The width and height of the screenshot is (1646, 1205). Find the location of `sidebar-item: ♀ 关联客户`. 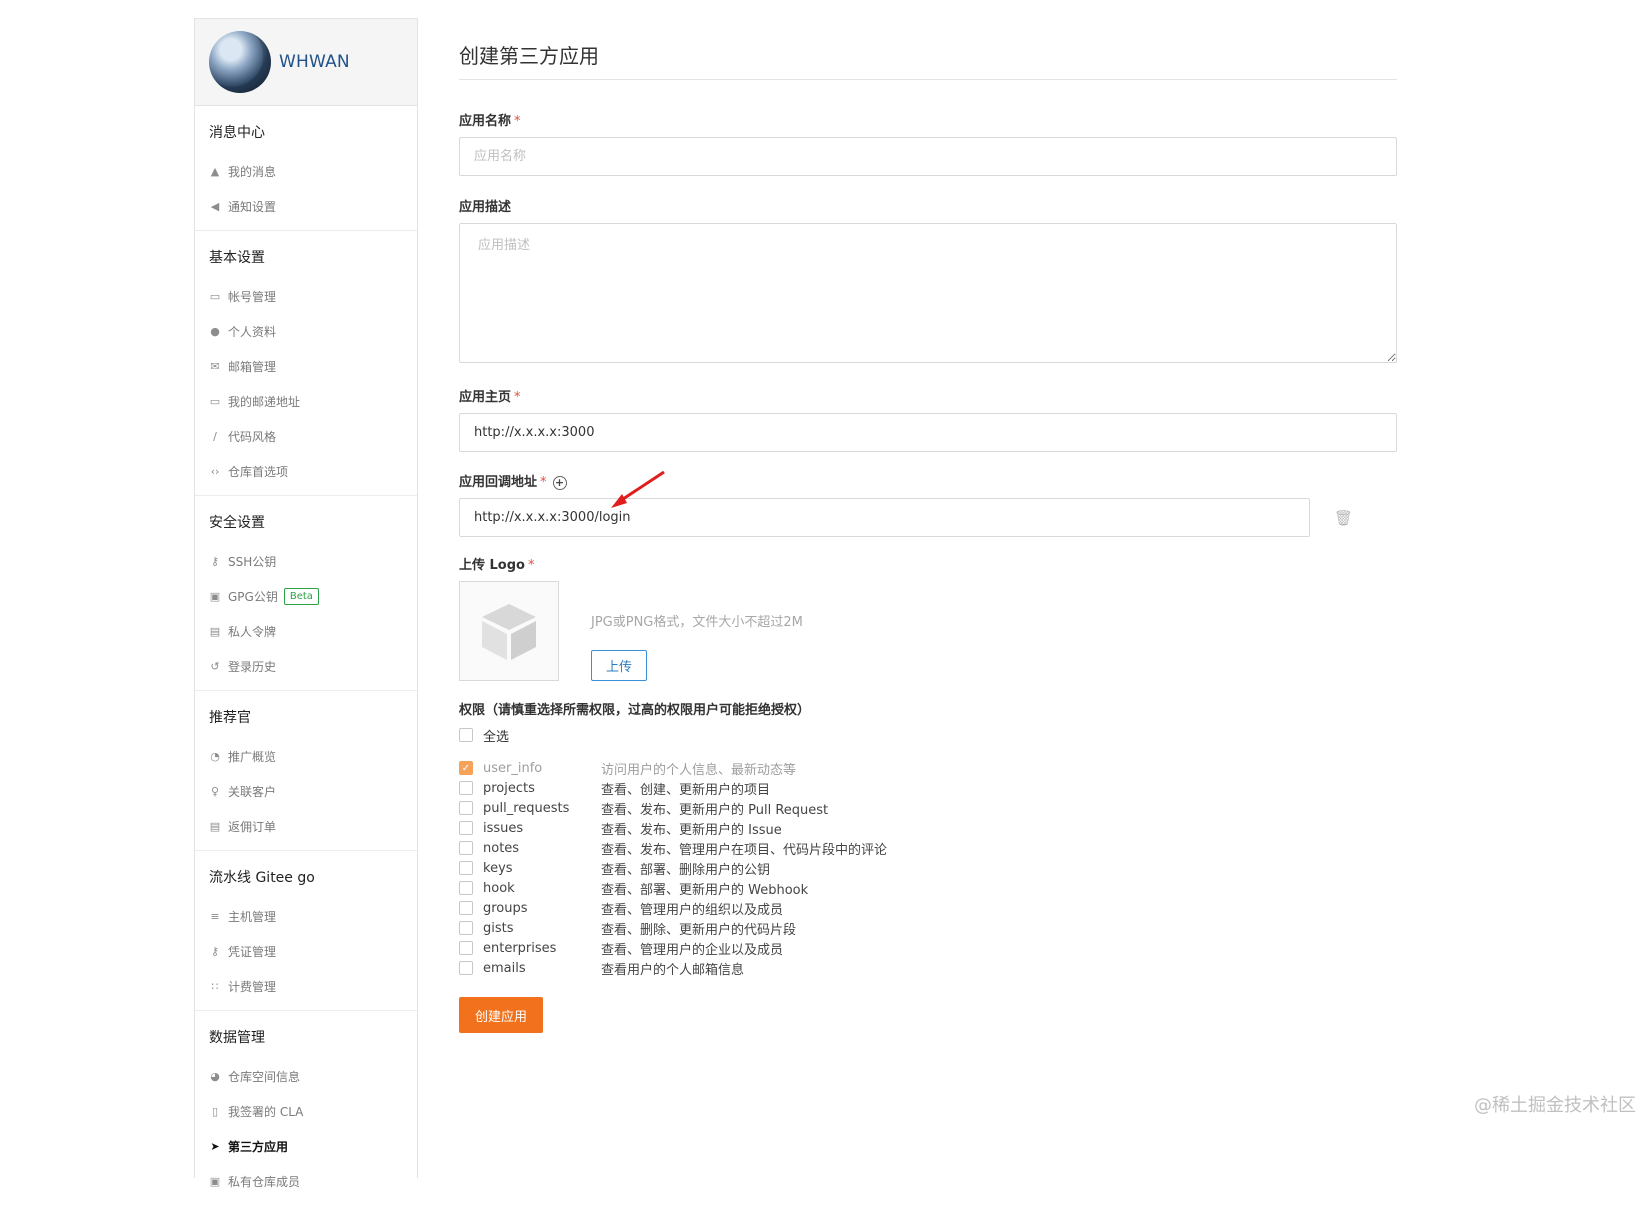

sidebar-item: ♀ 关联客户 is located at coordinates (306, 791).